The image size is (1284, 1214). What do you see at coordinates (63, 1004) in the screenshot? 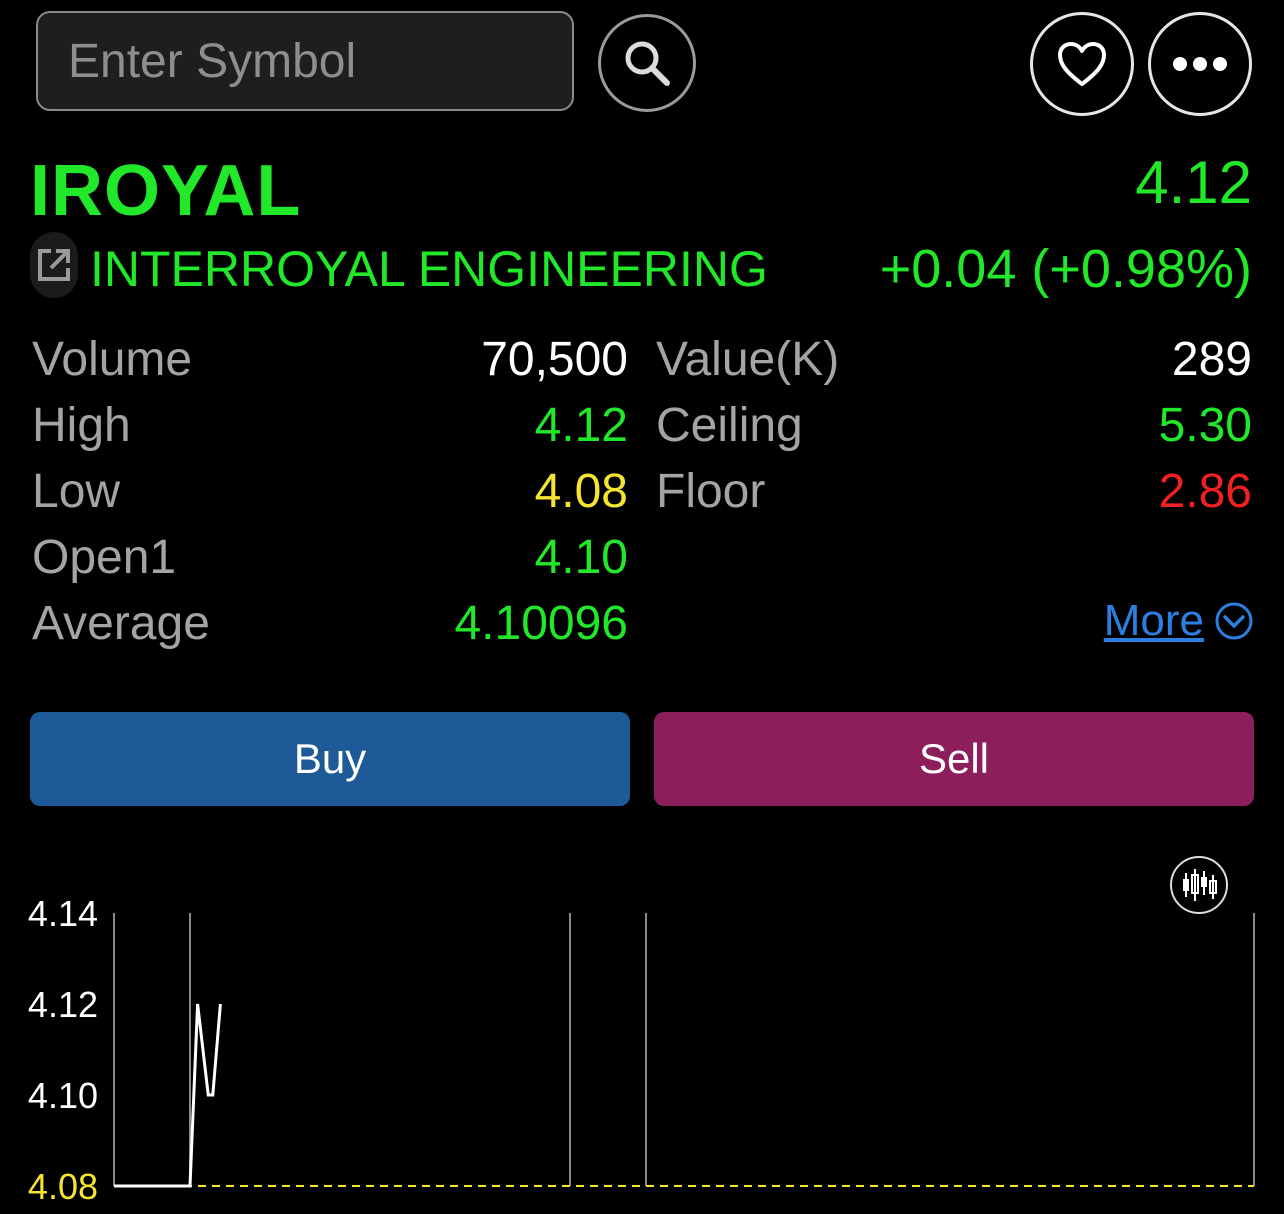
I see `y-tick-label: 4.12` at bounding box center [63, 1004].